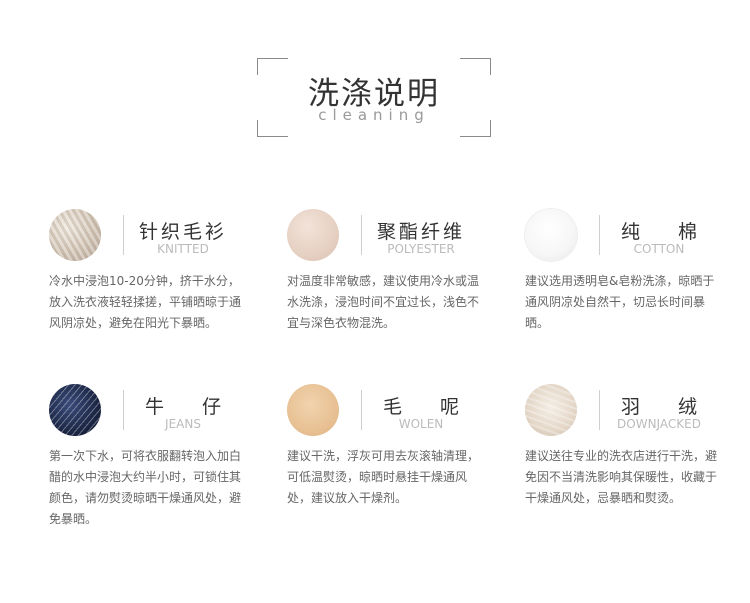  What do you see at coordinates (659, 249) in the screenshot?
I see `fabric-english-name: COTTON` at bounding box center [659, 249].